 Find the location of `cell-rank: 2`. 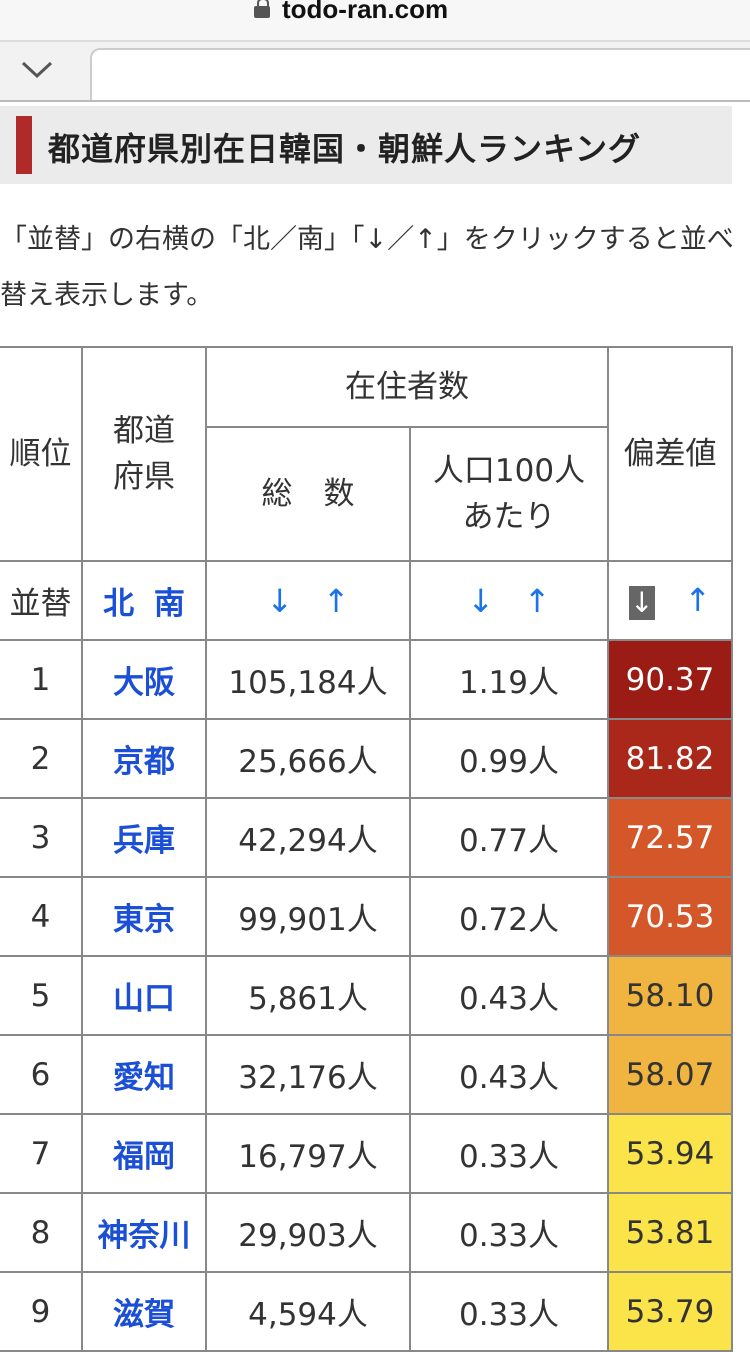

cell-rank: 2 is located at coordinates (41, 758).